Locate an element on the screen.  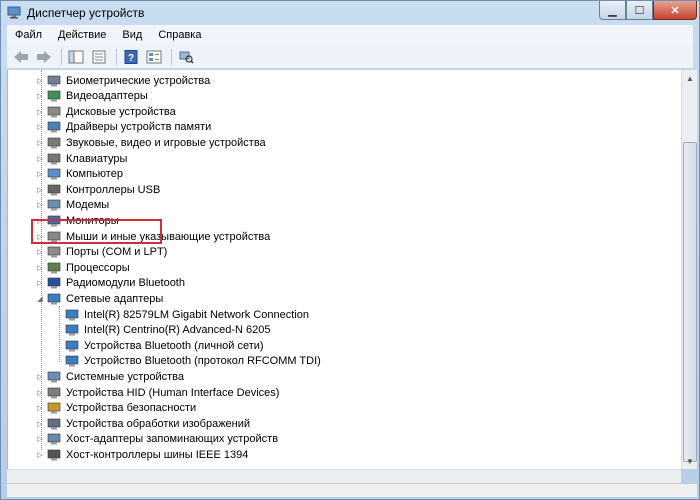
device-item: Устройства Bluetooth (личной сети) is located at coordinates (164, 345).